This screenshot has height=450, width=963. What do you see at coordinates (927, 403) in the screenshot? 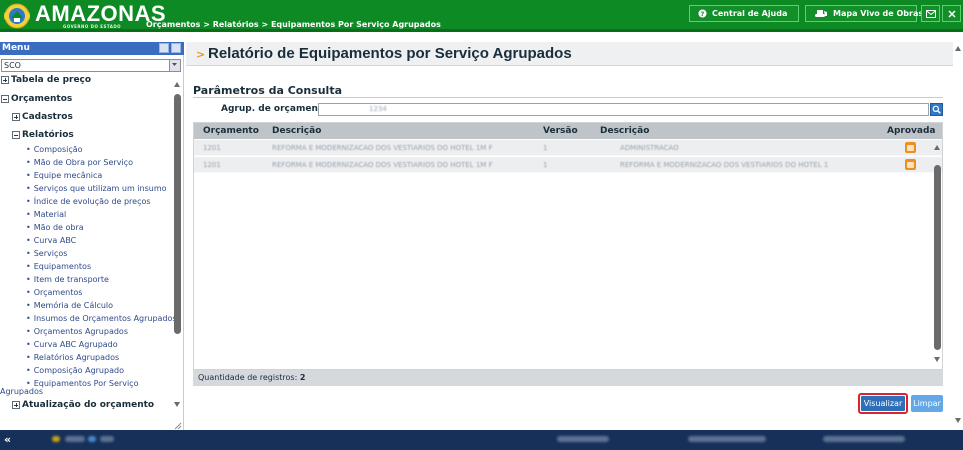
I see `limpar-button: Limpar` at bounding box center [927, 403].